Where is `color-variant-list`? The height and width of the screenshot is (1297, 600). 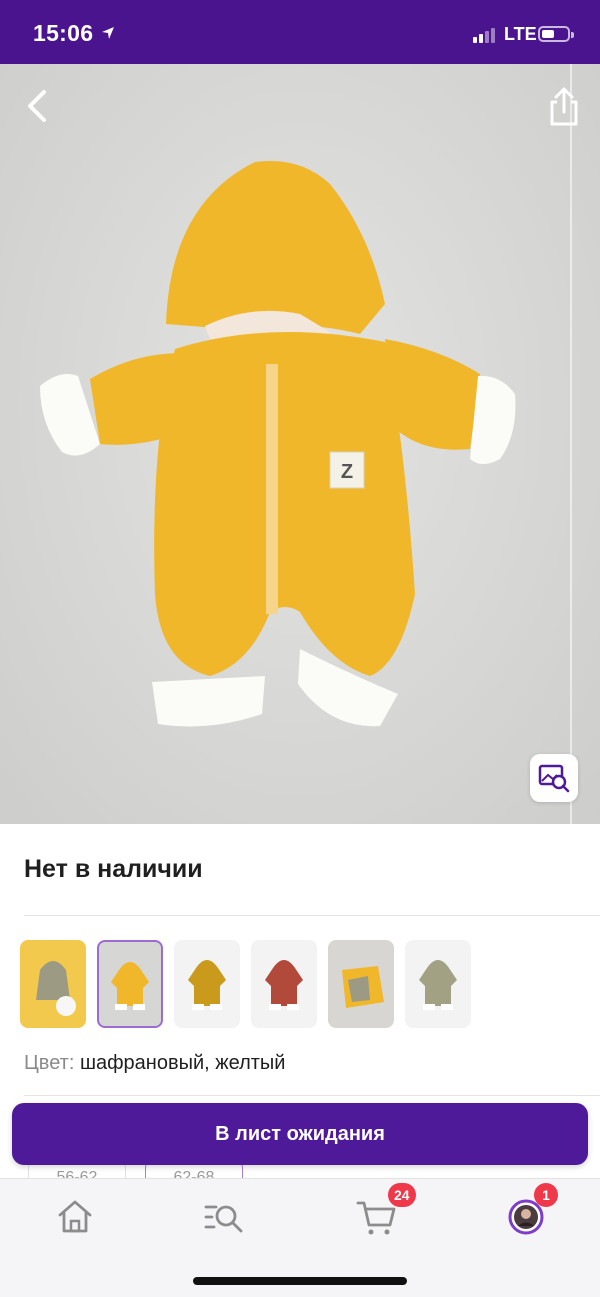 color-variant-list is located at coordinates (245, 984).